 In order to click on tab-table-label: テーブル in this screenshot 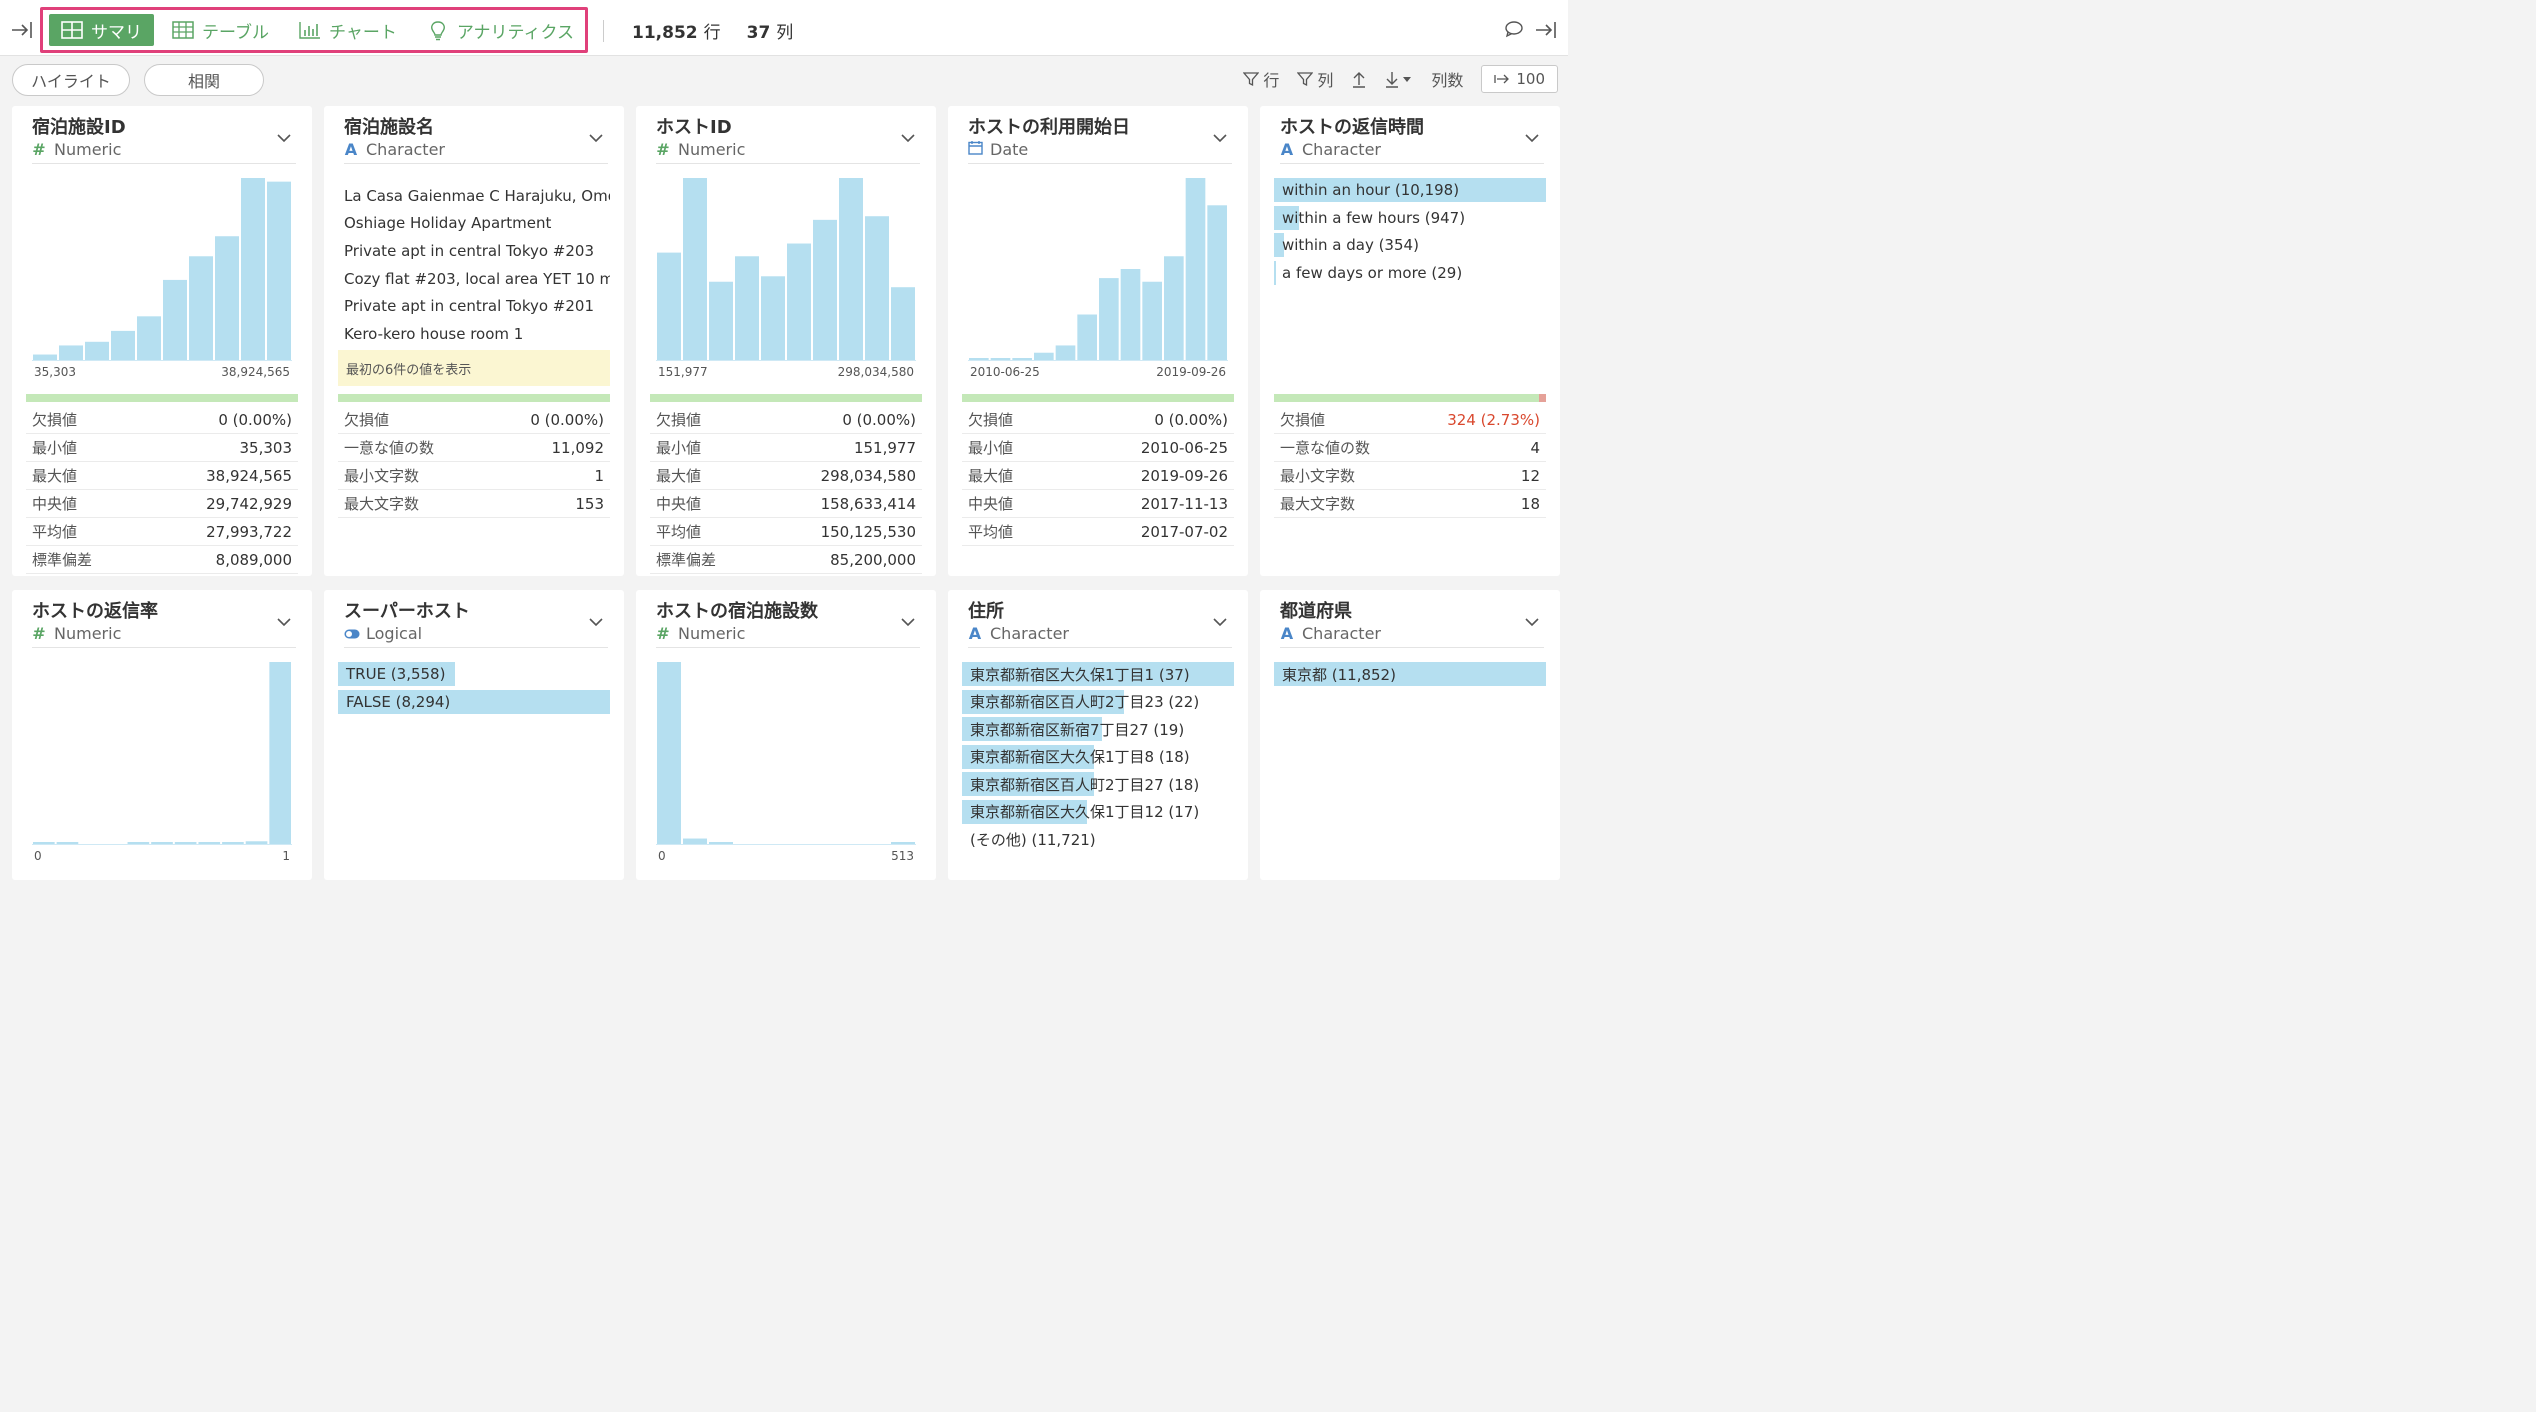, I will do `click(235, 32)`.